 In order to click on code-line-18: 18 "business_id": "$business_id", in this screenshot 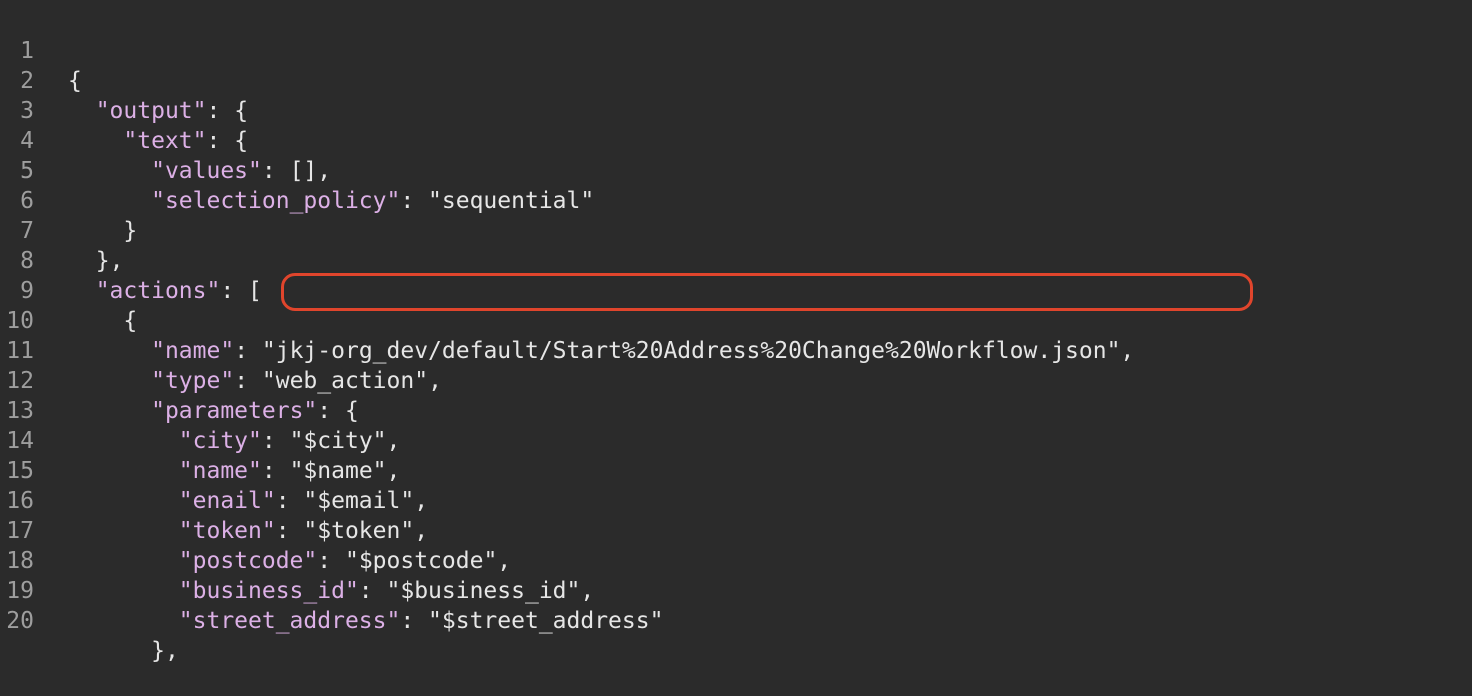, I will do `click(736, 560)`.